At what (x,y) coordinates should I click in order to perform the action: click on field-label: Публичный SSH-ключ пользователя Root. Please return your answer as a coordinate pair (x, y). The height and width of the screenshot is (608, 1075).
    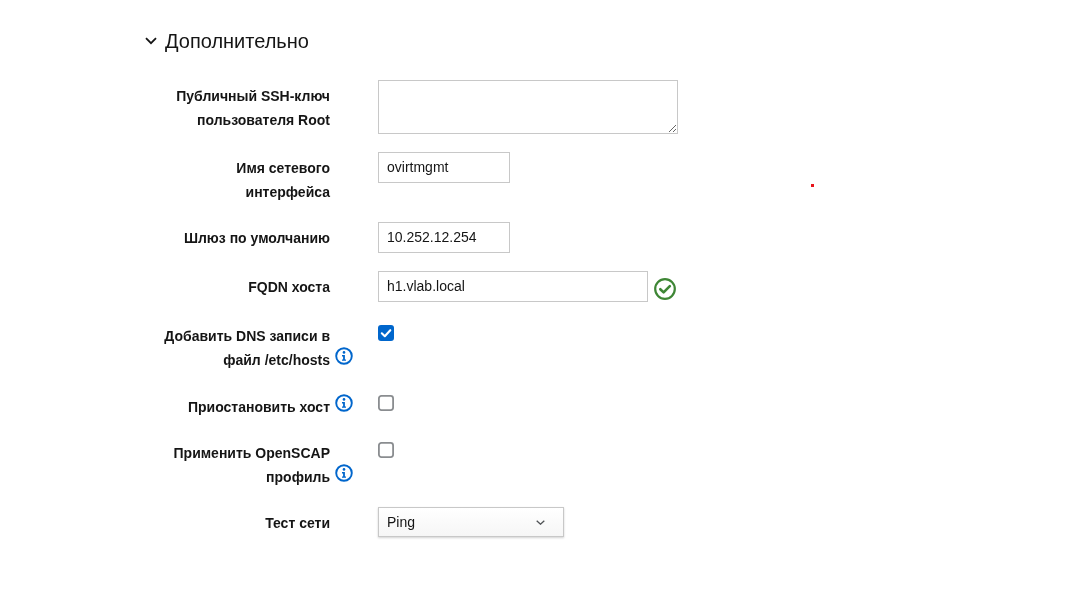
    Looking at the image, I should click on (252, 108).